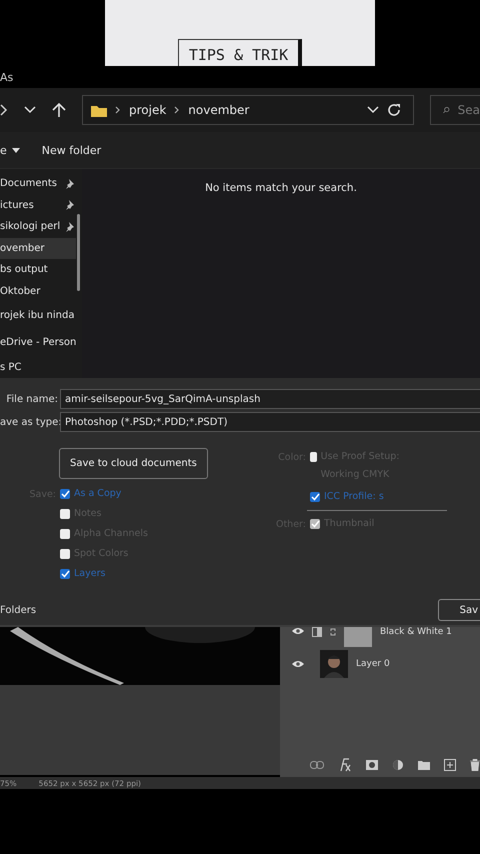 The width and height of the screenshot is (480, 854). I want to click on cloud-save-button: Save to cloud documents, so click(133, 463).